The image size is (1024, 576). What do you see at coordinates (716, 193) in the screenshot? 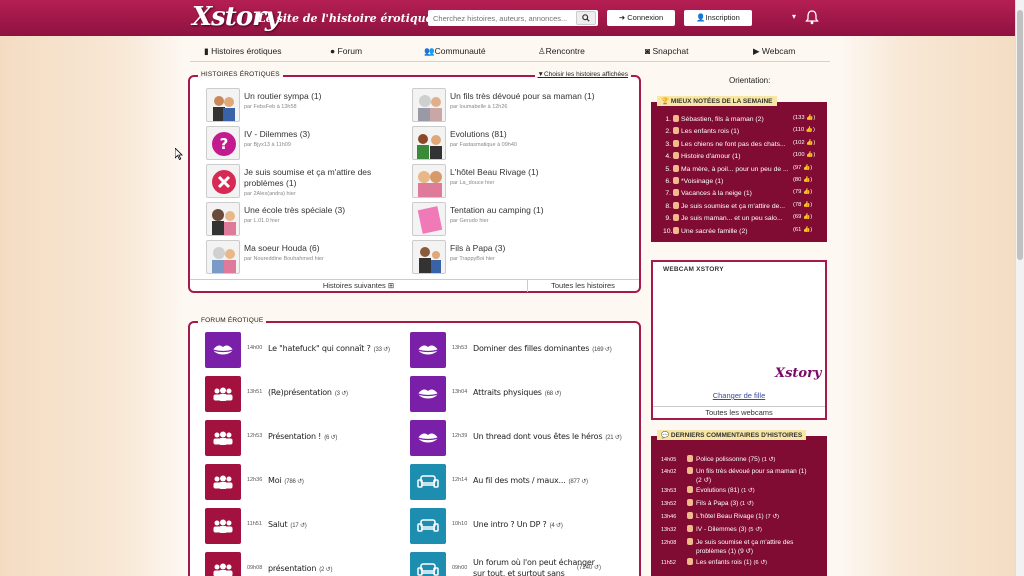
I see `top-rated-title-link: Vacances à la neige (1)` at bounding box center [716, 193].